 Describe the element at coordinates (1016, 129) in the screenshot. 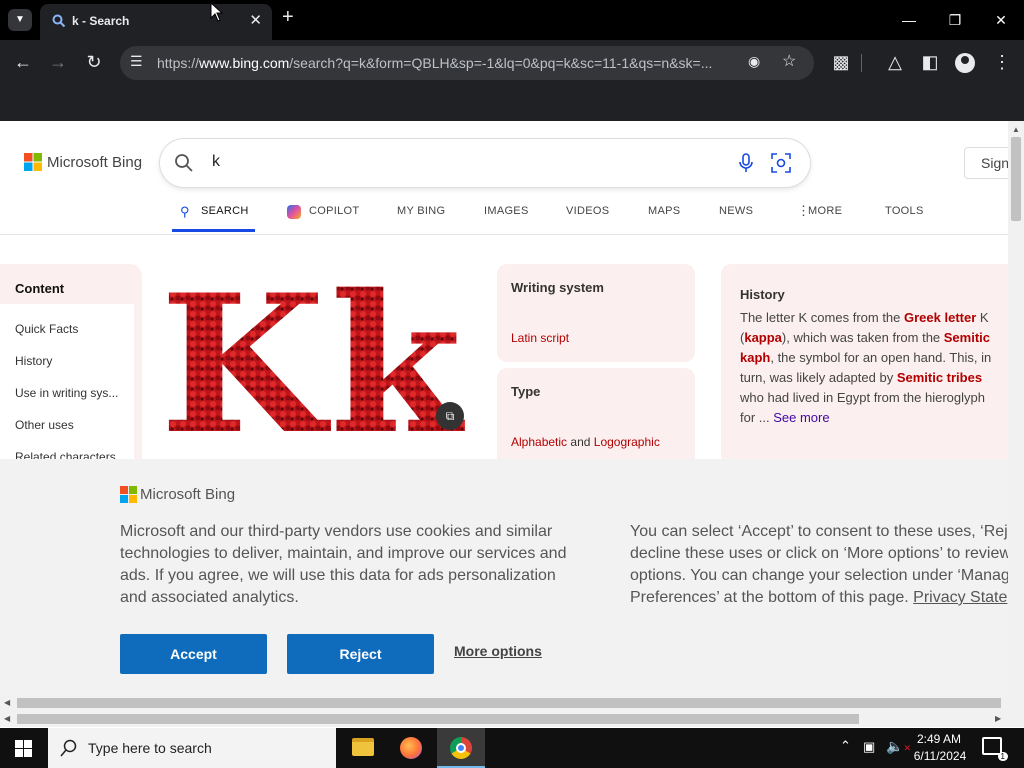

I see `scroll-up-arrow-icon: ▲` at that location.